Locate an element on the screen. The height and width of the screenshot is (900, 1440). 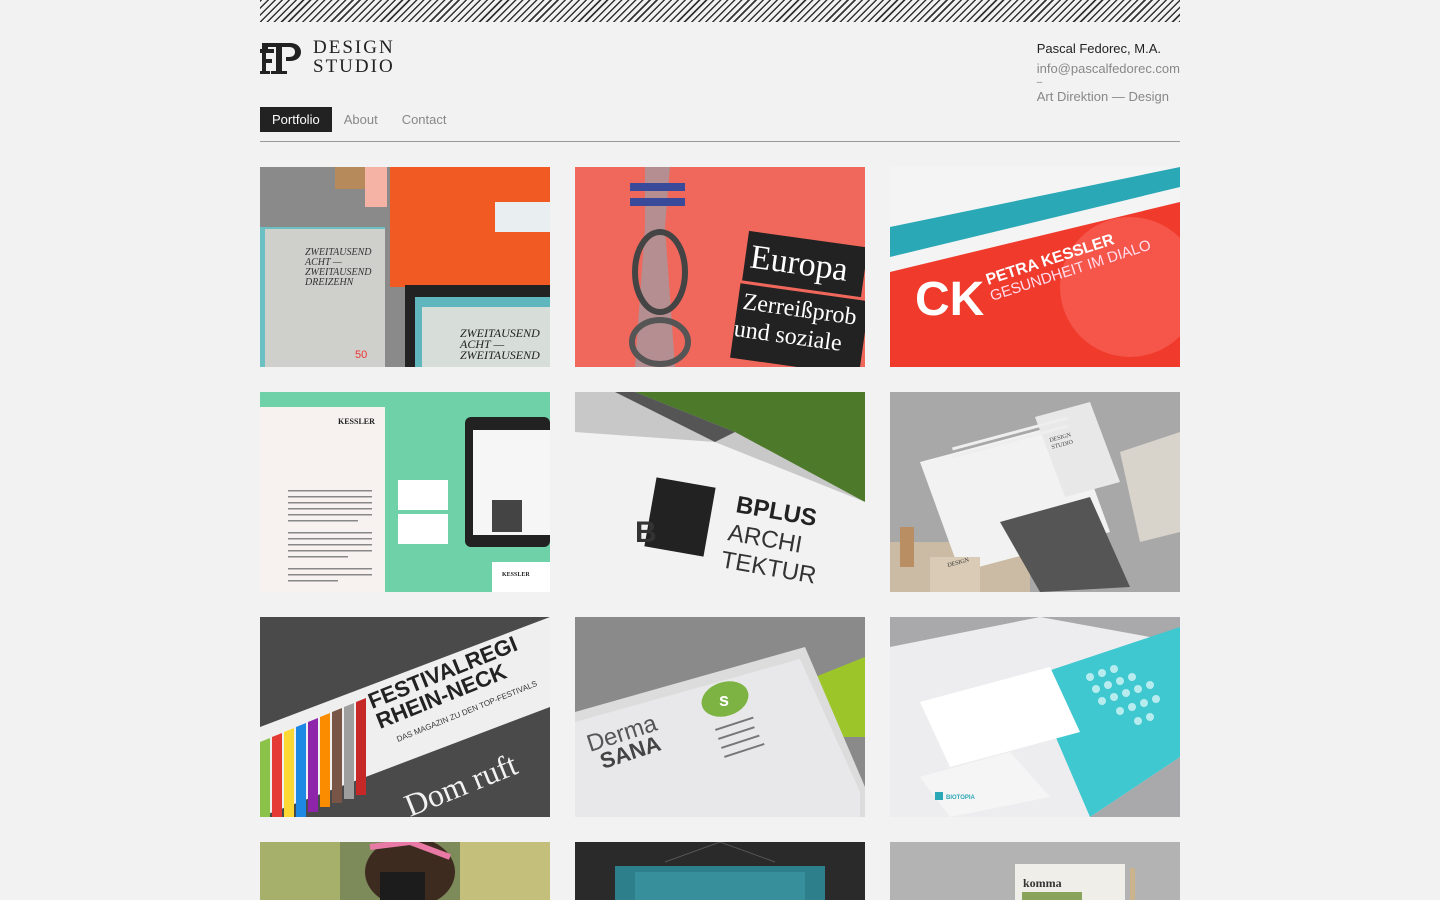
kessler-letterhead-image: KESSLER KESSLER is located at coordinates (405, 492).